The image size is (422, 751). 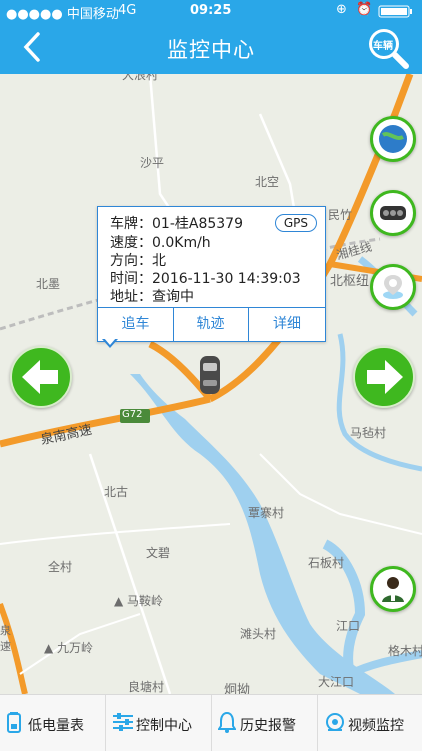 I want to click on status-bar: ●●●●● 中国移动 4G 09:25 ⊕ ⏰, so click(x=211, y=11).